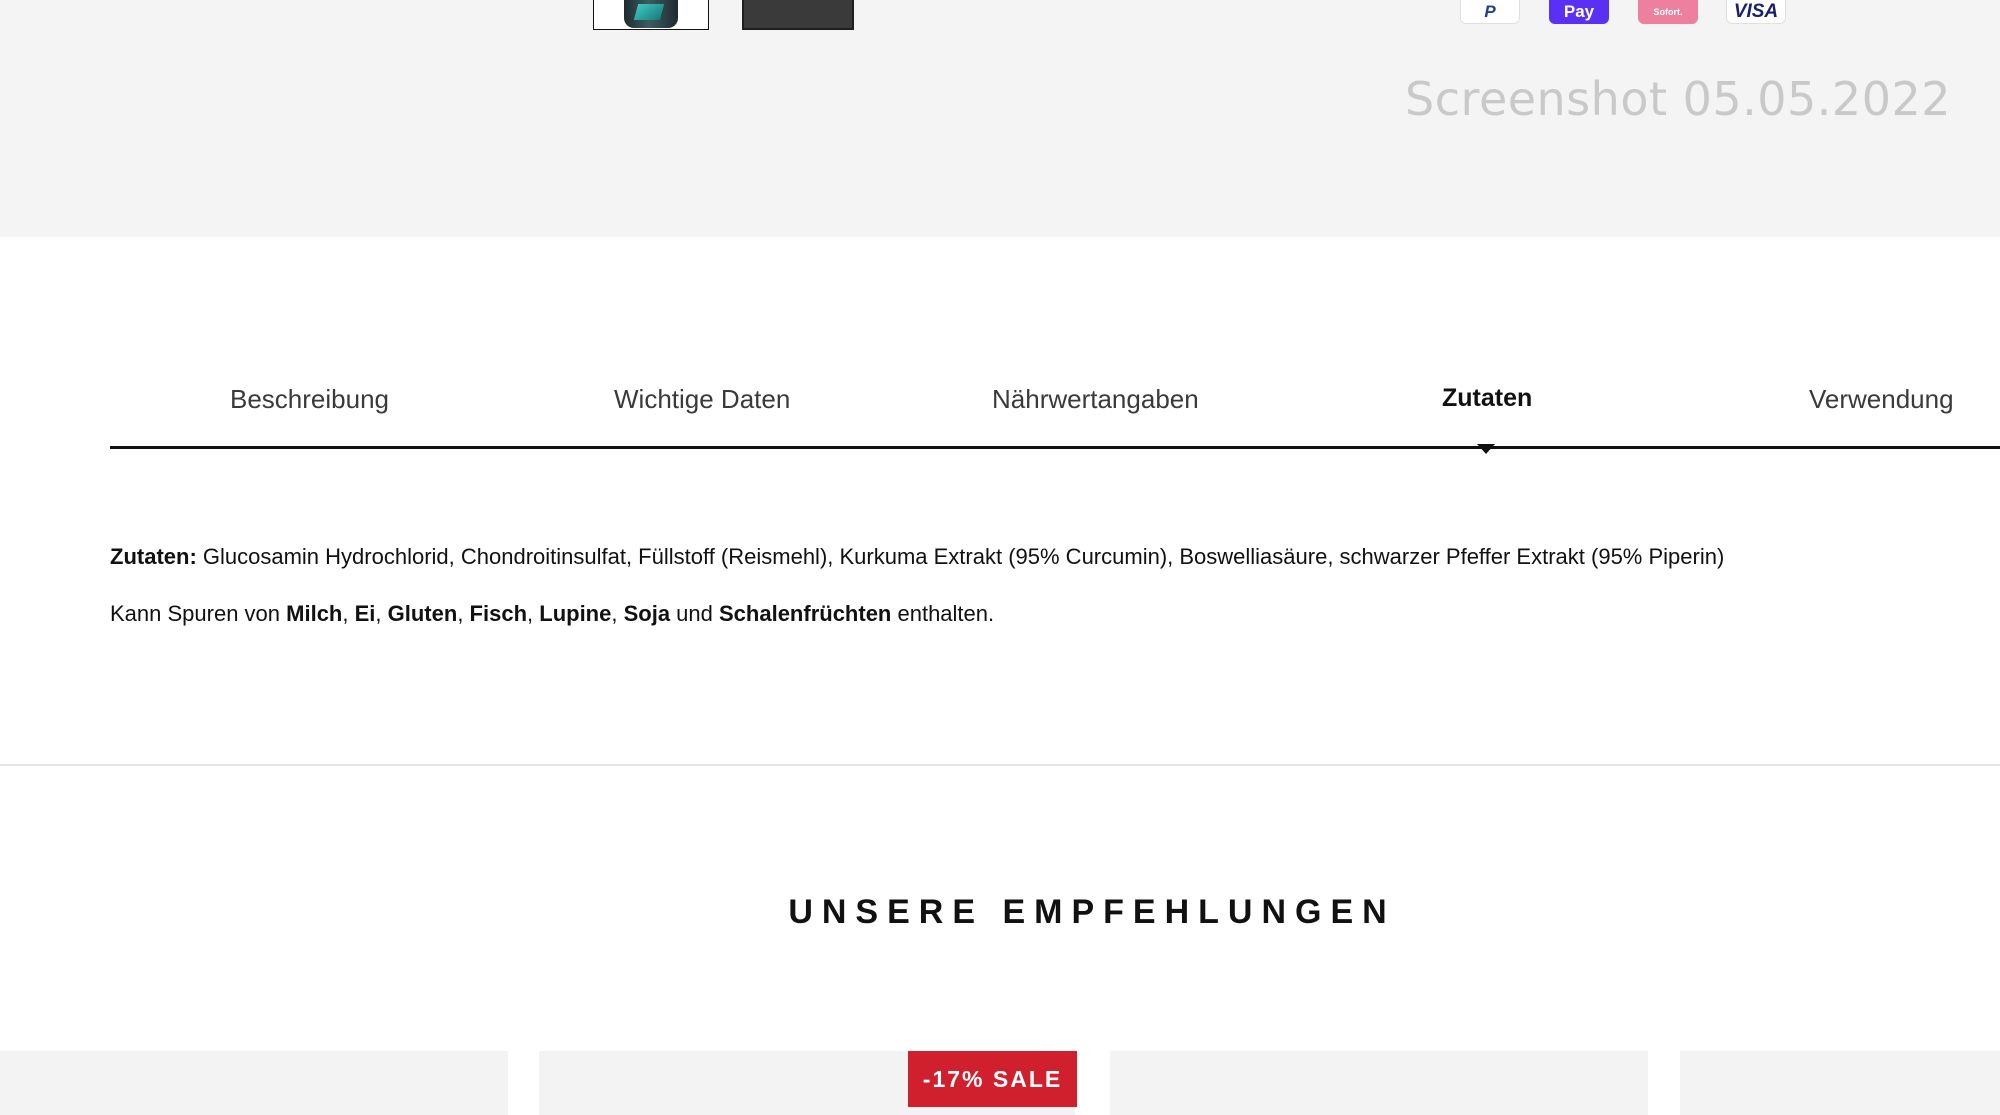 This screenshot has height=1115, width=2000. What do you see at coordinates (1000, 765) in the screenshot?
I see `section-divider` at bounding box center [1000, 765].